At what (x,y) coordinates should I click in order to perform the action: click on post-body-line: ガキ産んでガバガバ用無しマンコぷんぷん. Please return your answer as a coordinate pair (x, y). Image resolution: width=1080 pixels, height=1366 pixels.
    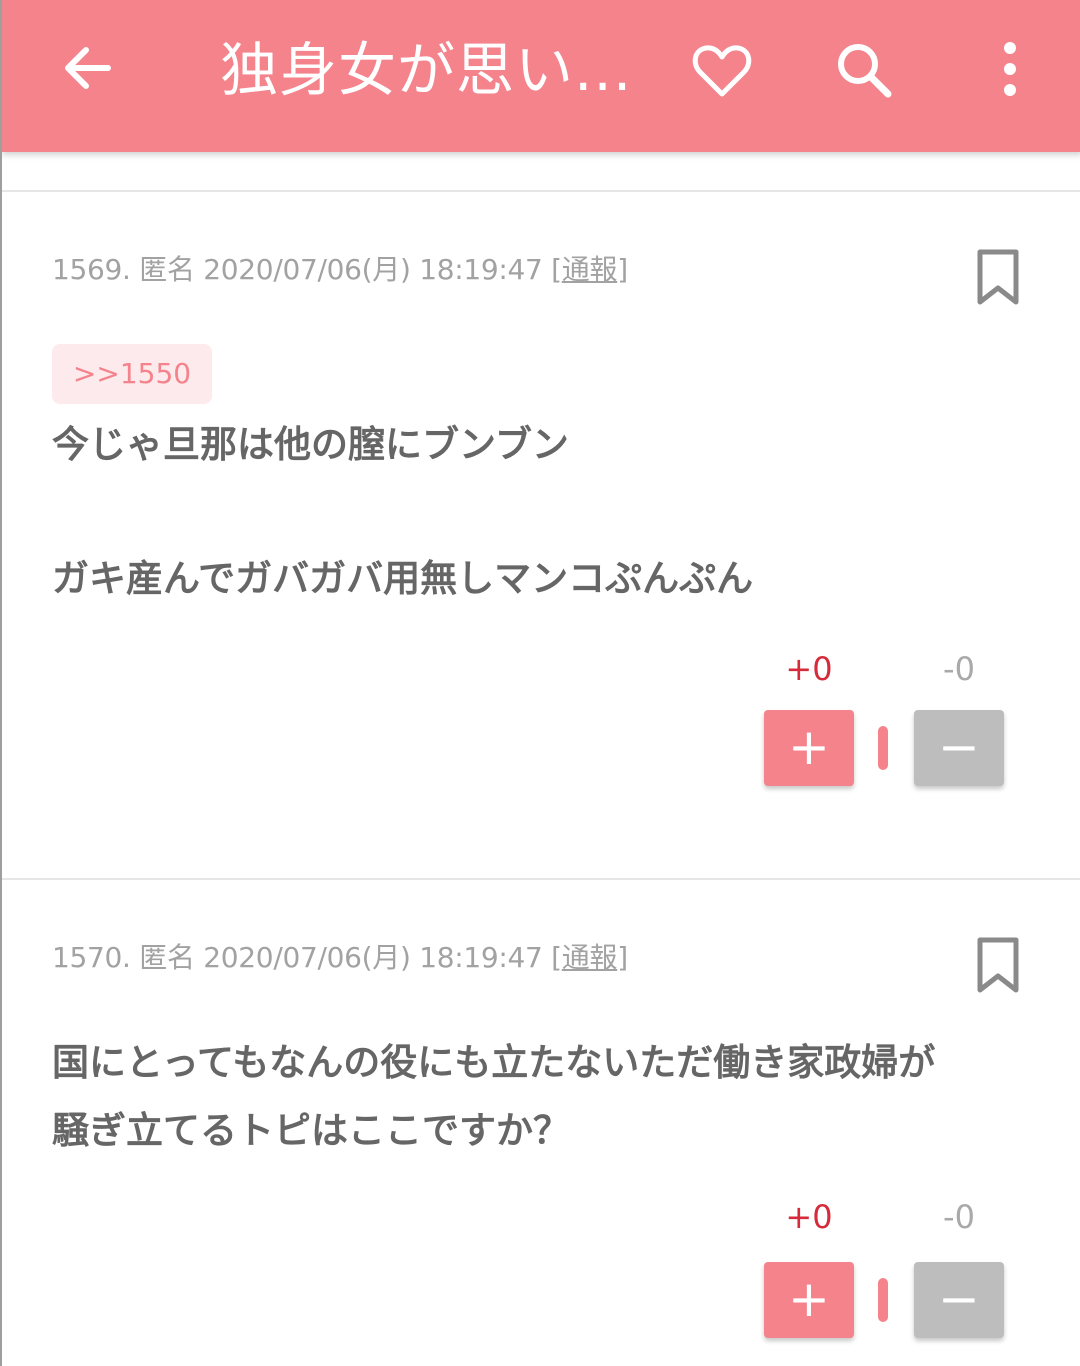
    Looking at the image, I should click on (403, 578).